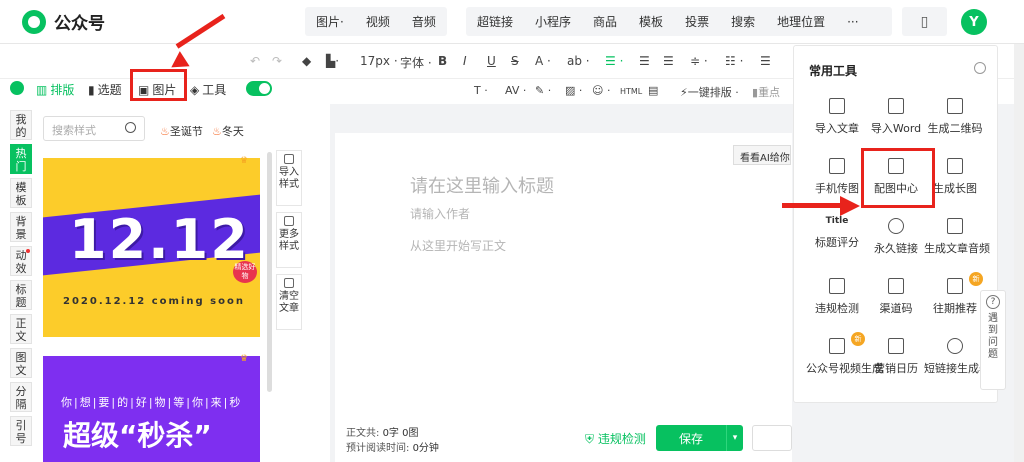  Describe the element at coordinates (615, 438) in the screenshot. I see `compliance-check-button: ⛨ 违规检测` at that location.